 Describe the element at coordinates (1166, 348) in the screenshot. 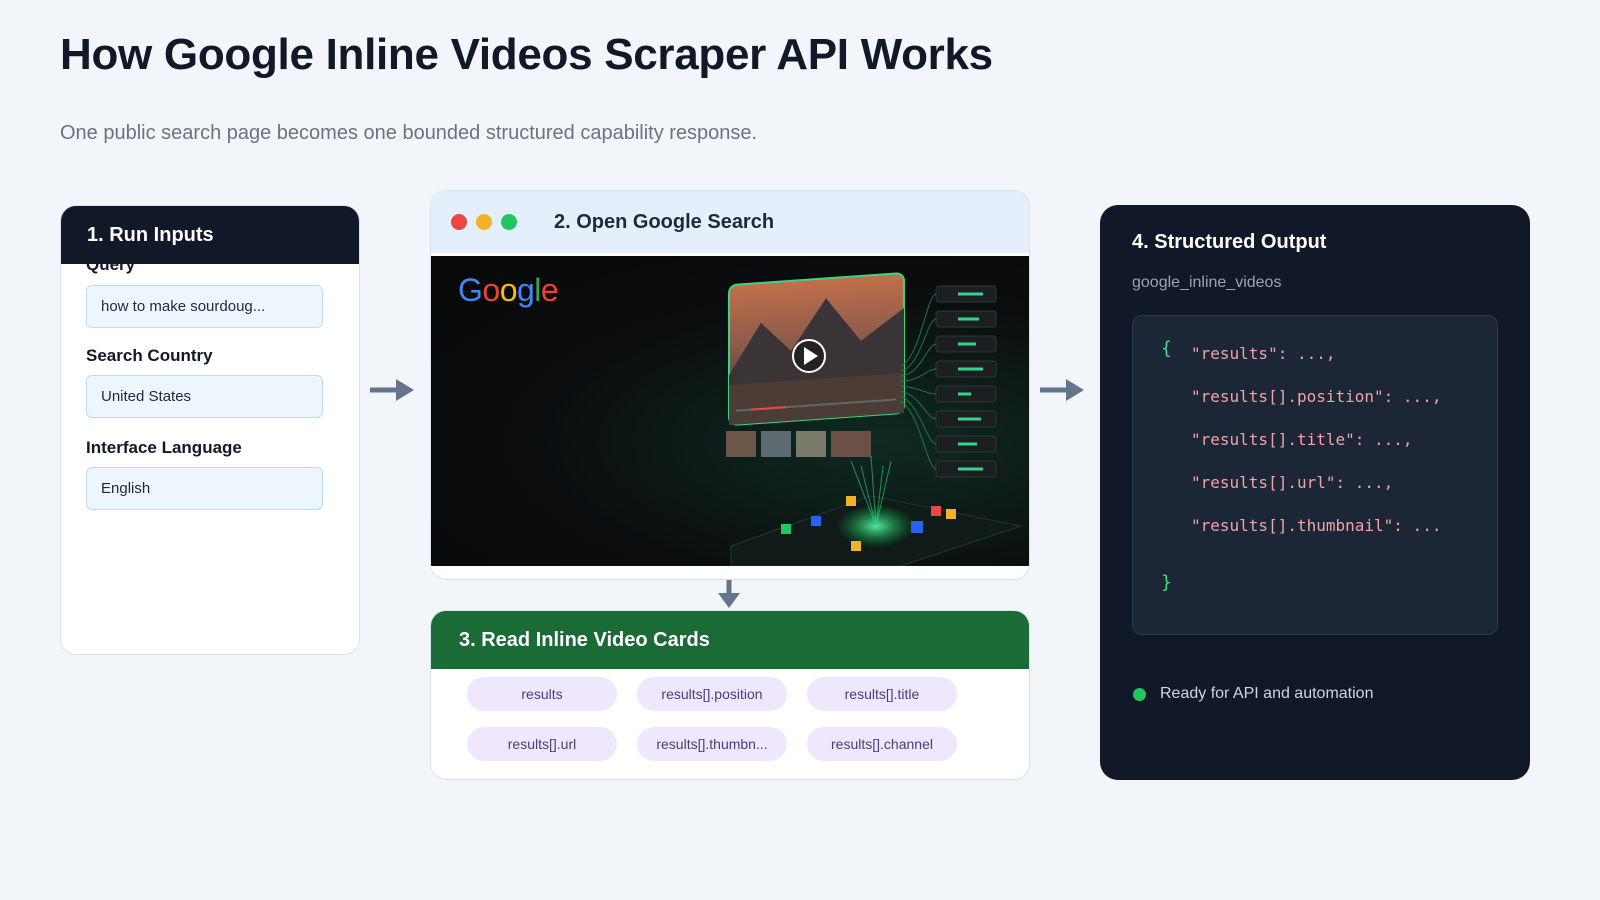

I see `open-brace: {` at that location.